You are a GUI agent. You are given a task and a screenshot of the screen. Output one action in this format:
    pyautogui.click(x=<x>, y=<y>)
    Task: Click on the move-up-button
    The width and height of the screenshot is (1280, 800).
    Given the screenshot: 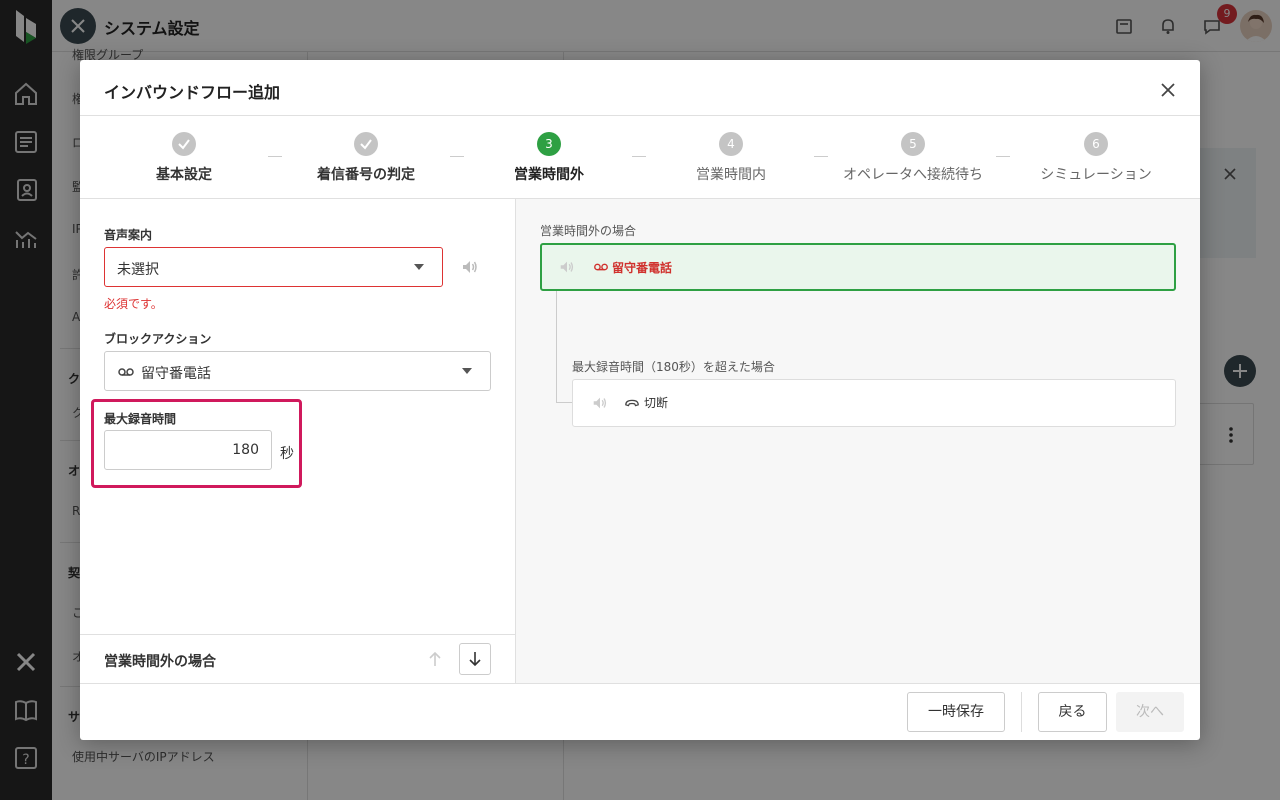 What is the action you would take?
    pyautogui.click(x=435, y=659)
    